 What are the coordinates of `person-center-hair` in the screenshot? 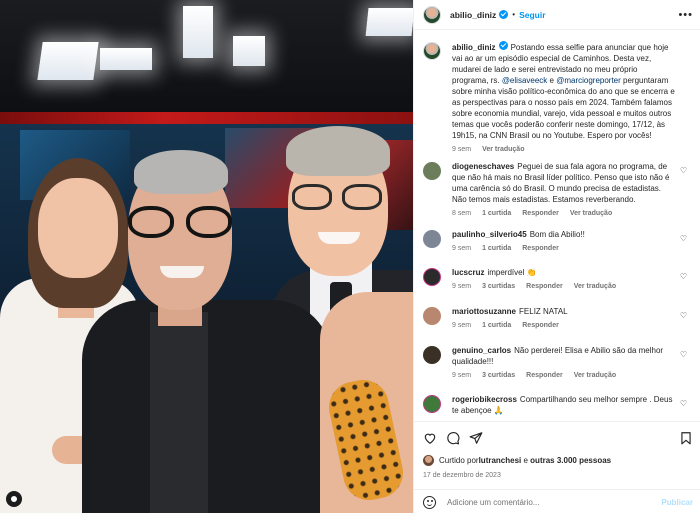 It's located at (181, 172).